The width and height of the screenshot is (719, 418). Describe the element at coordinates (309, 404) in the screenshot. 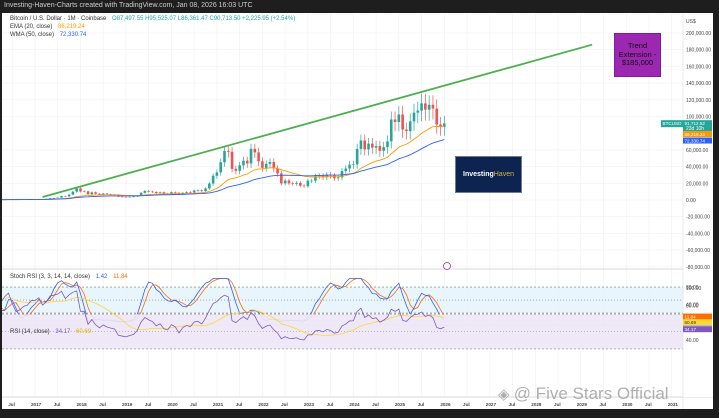

I see `time-axis-label: 2023` at that location.